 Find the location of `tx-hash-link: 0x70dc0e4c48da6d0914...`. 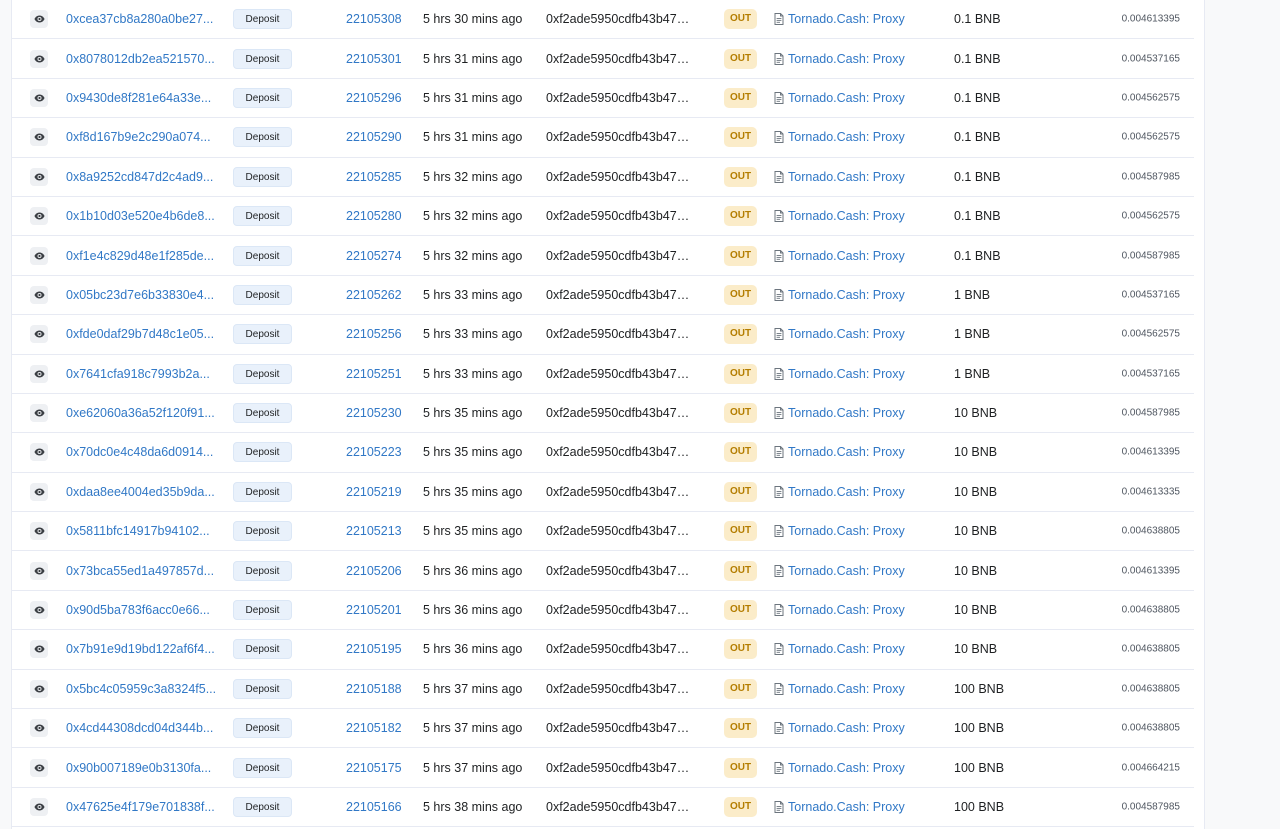

tx-hash-link: 0x70dc0e4c48da6d0914... is located at coordinates (142, 452).